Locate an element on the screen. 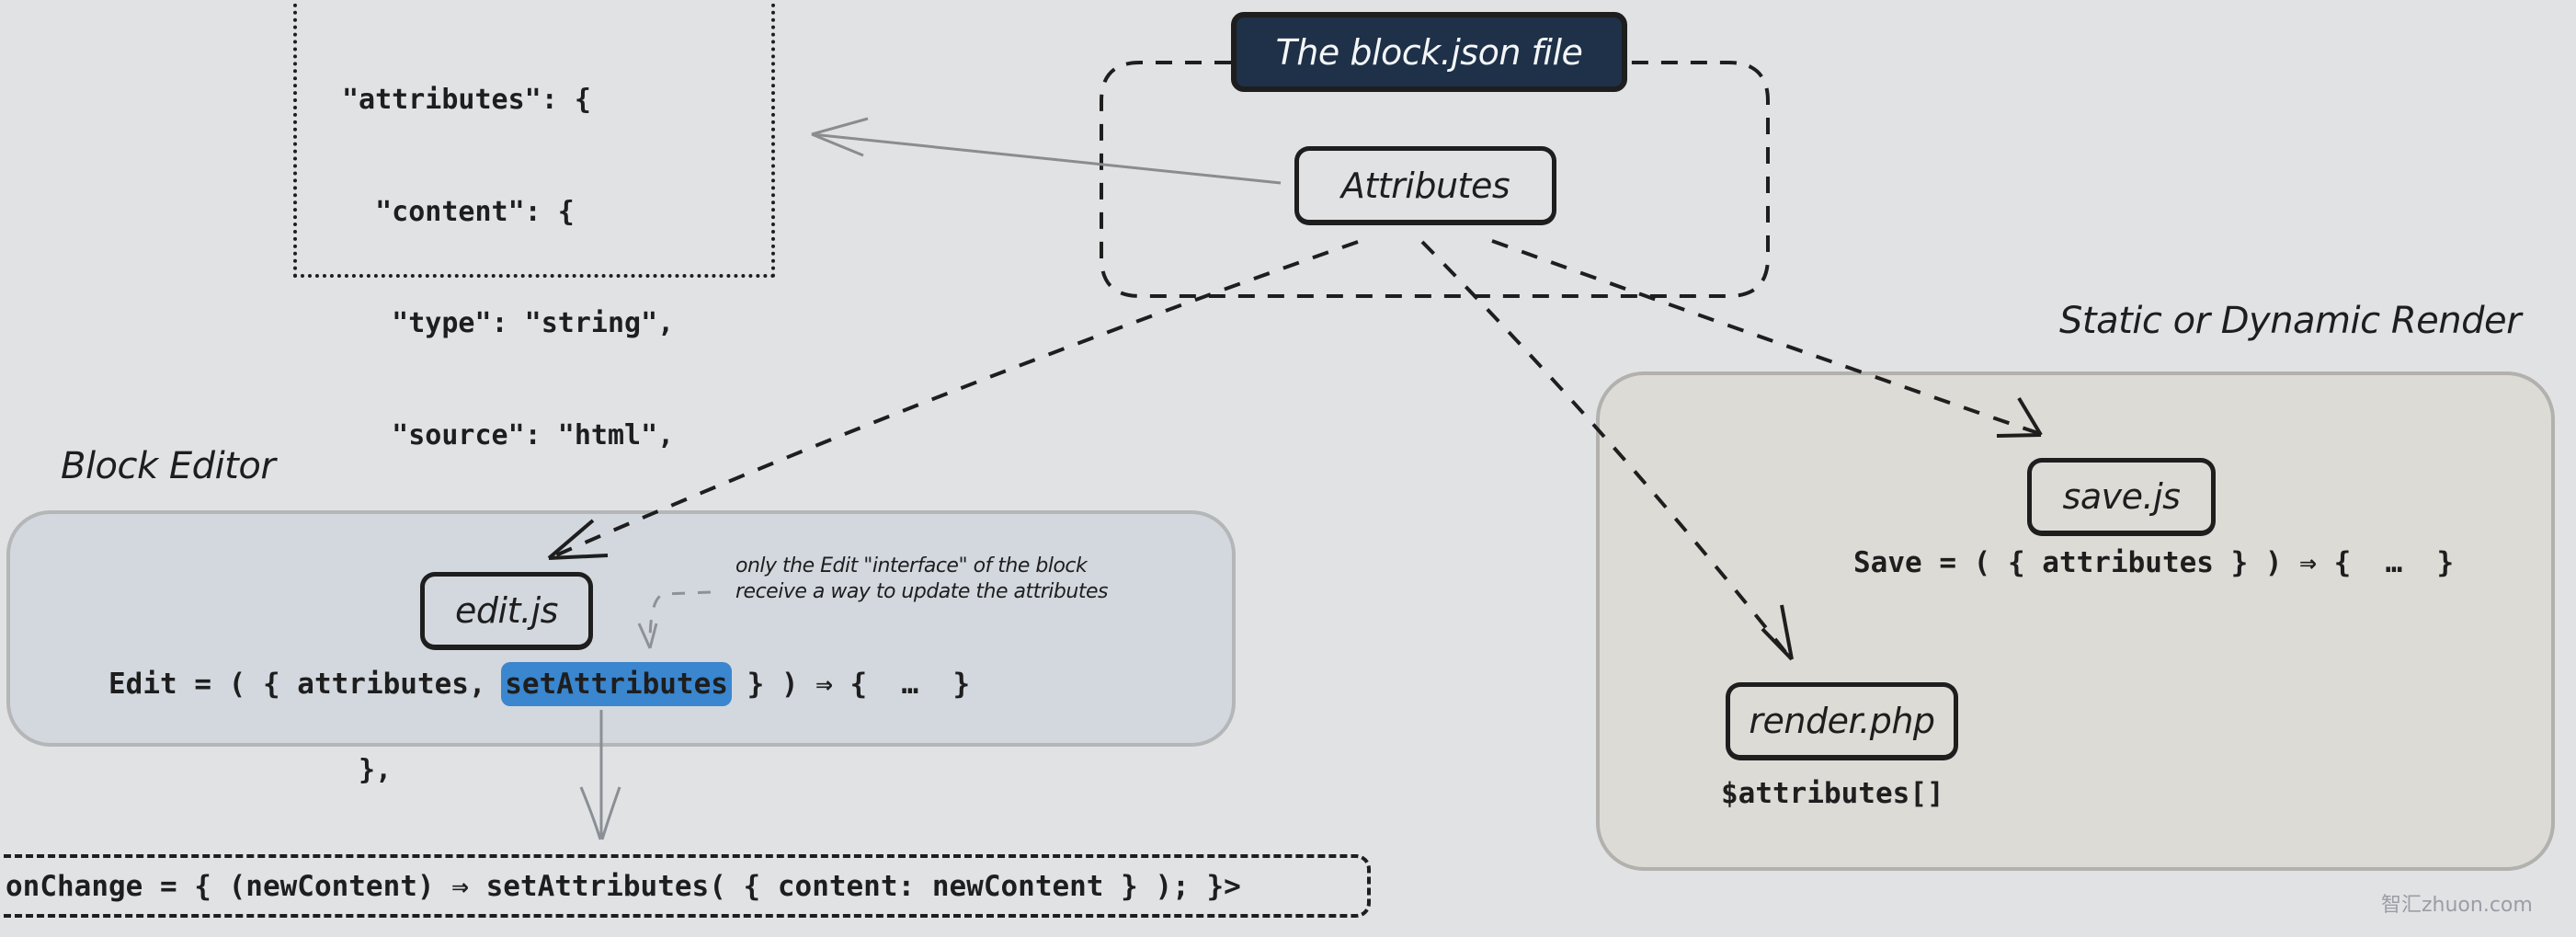 The image size is (2576, 937). edit-code-prefix: Edit = ( { attributes, is located at coordinates (306, 684).